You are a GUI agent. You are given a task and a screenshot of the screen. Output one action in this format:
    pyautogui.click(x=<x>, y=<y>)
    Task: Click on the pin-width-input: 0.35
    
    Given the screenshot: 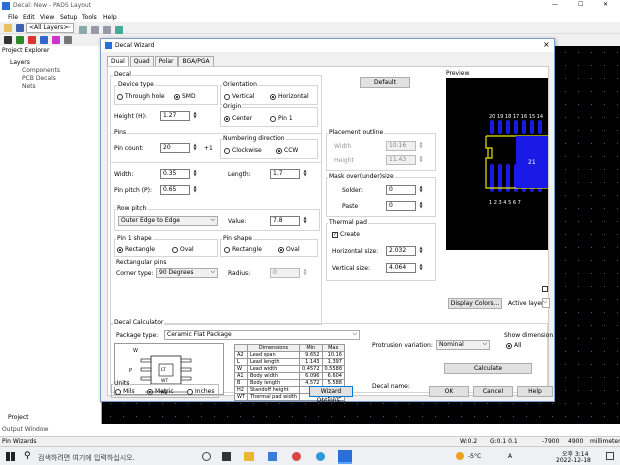 What is the action you would take?
    pyautogui.click(x=175, y=174)
    